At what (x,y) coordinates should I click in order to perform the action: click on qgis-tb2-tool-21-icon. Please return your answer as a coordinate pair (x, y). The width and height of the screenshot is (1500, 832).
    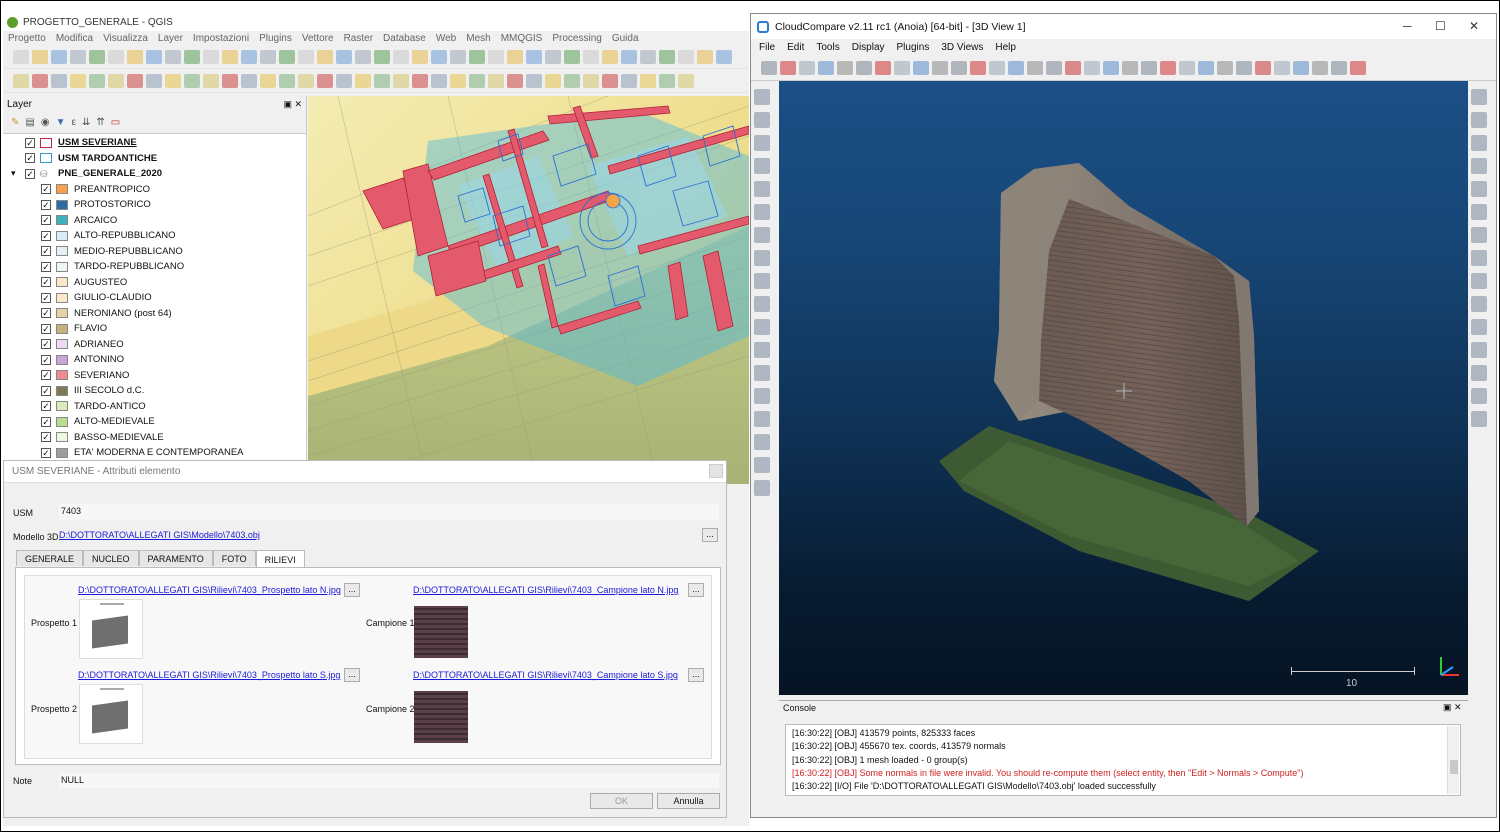
    Looking at the image, I should click on (401, 80).